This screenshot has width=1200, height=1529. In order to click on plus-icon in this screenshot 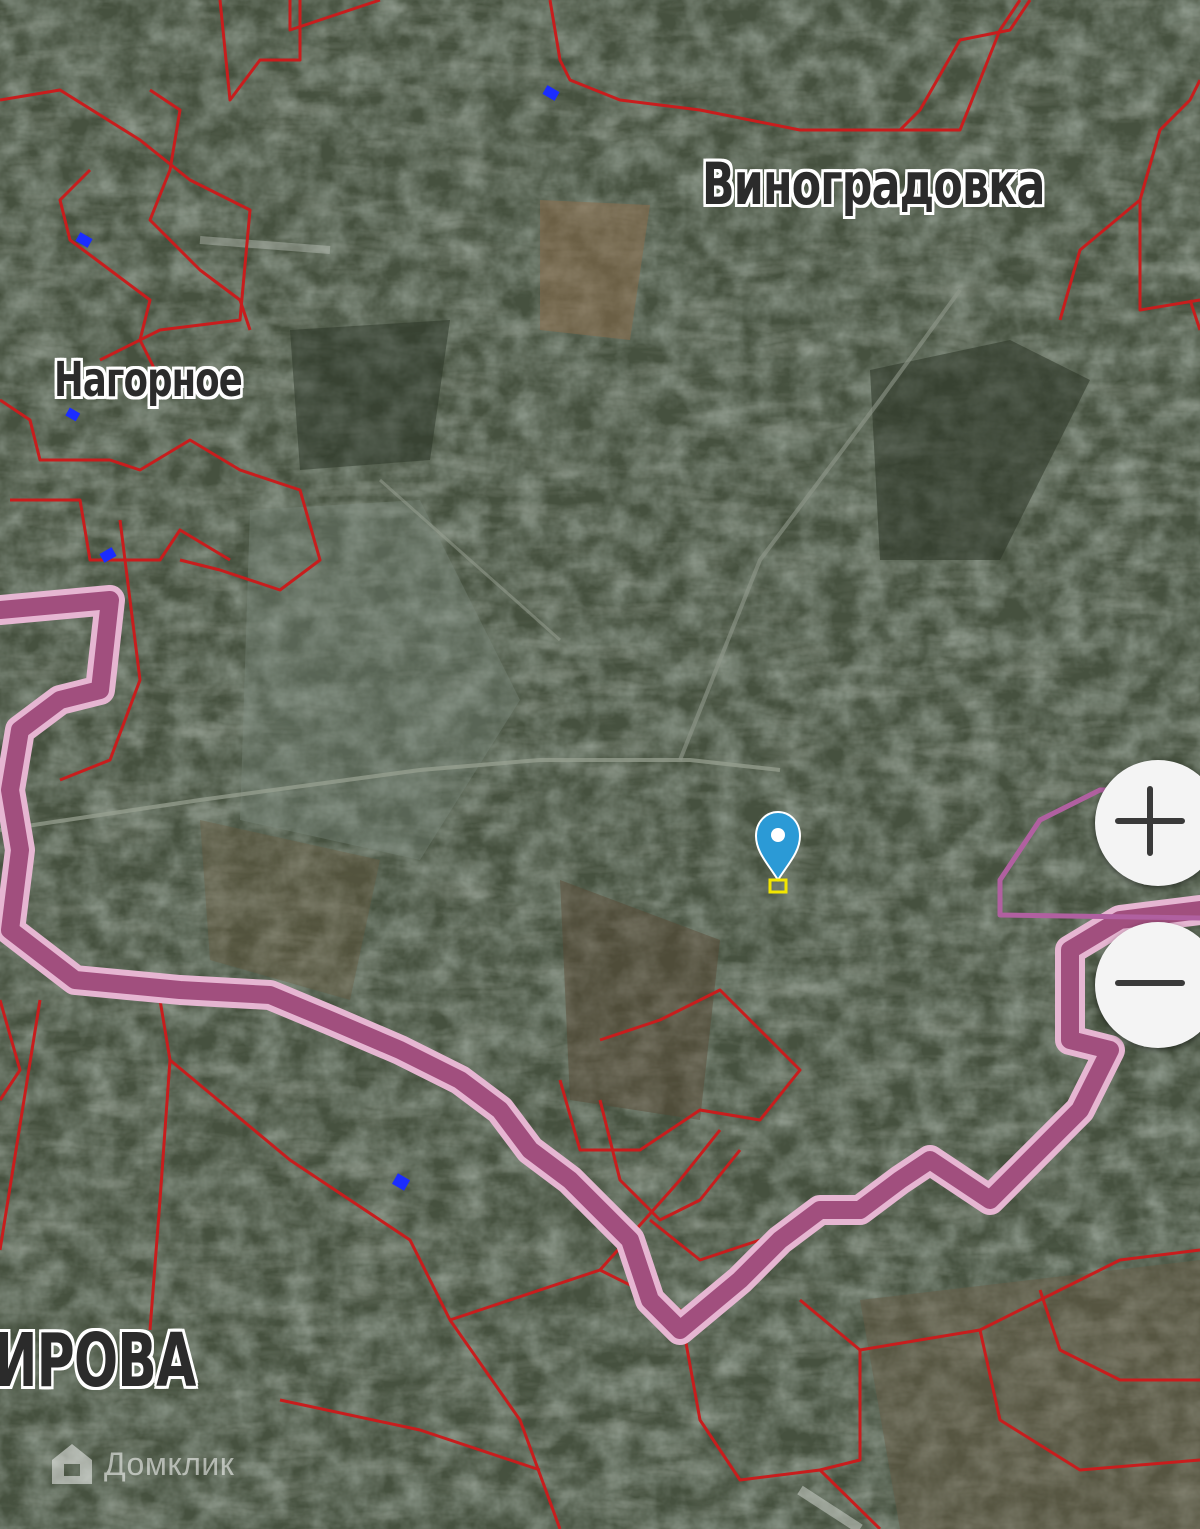, I will do `click(1150, 823)`.